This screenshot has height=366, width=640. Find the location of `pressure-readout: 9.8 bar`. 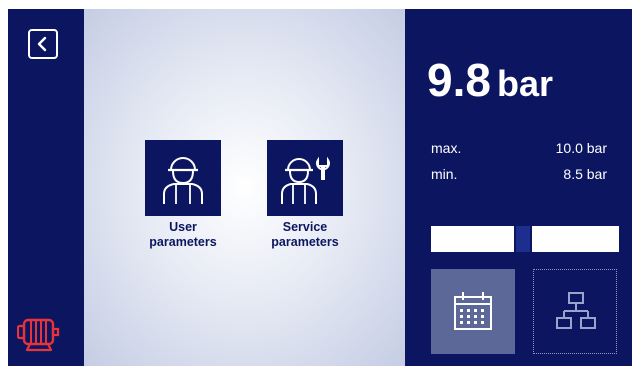

pressure-readout: 9.8 bar is located at coordinates (490, 80).